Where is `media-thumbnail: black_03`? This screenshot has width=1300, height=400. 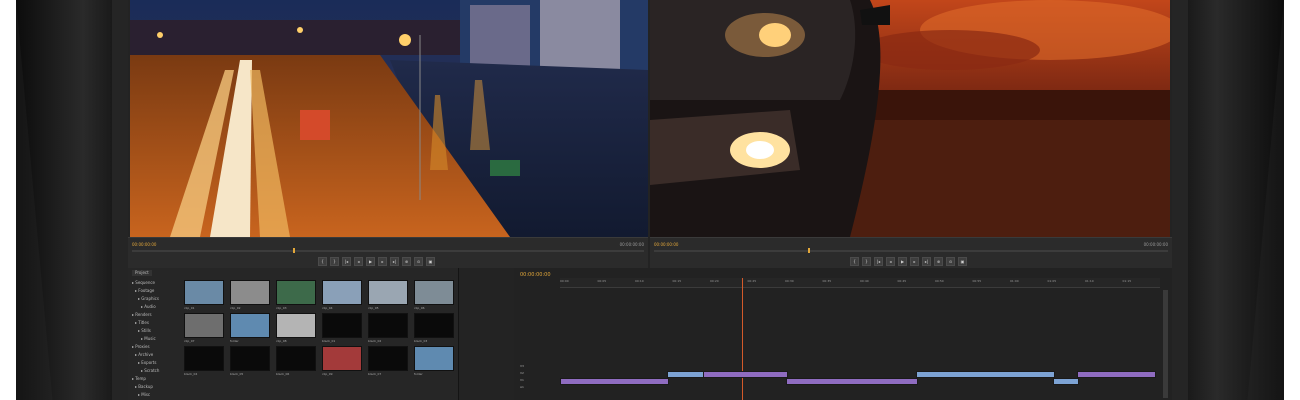
media-thumbnail: black_03 is located at coordinates (434, 328).